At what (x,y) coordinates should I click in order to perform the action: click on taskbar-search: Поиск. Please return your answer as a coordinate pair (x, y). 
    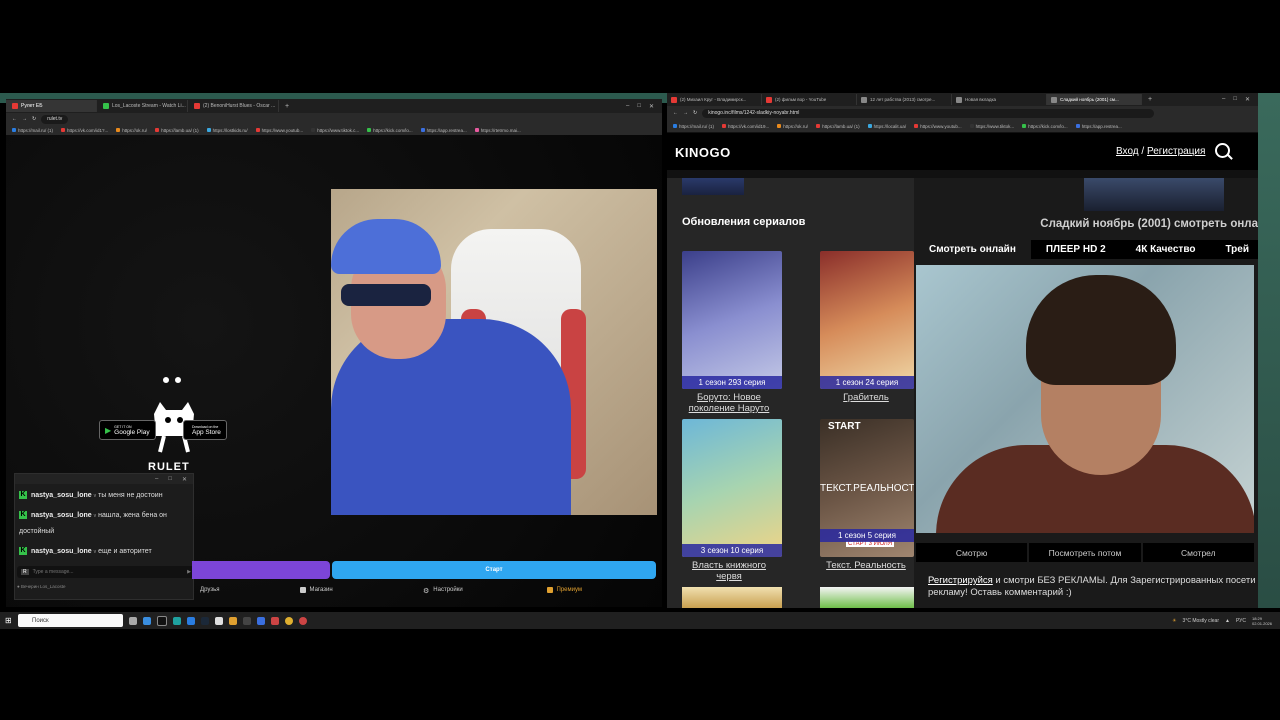
    Looking at the image, I should click on (70, 620).